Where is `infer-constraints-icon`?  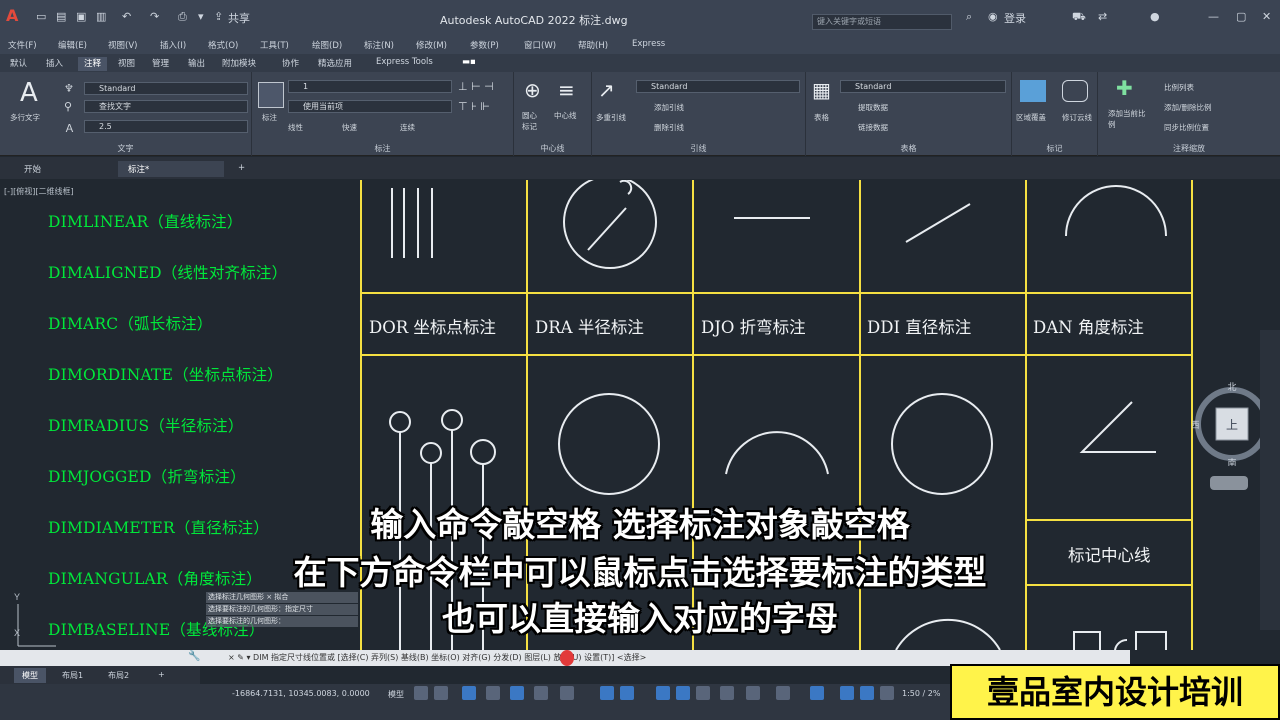 infer-constraints-icon is located at coordinates (469, 693).